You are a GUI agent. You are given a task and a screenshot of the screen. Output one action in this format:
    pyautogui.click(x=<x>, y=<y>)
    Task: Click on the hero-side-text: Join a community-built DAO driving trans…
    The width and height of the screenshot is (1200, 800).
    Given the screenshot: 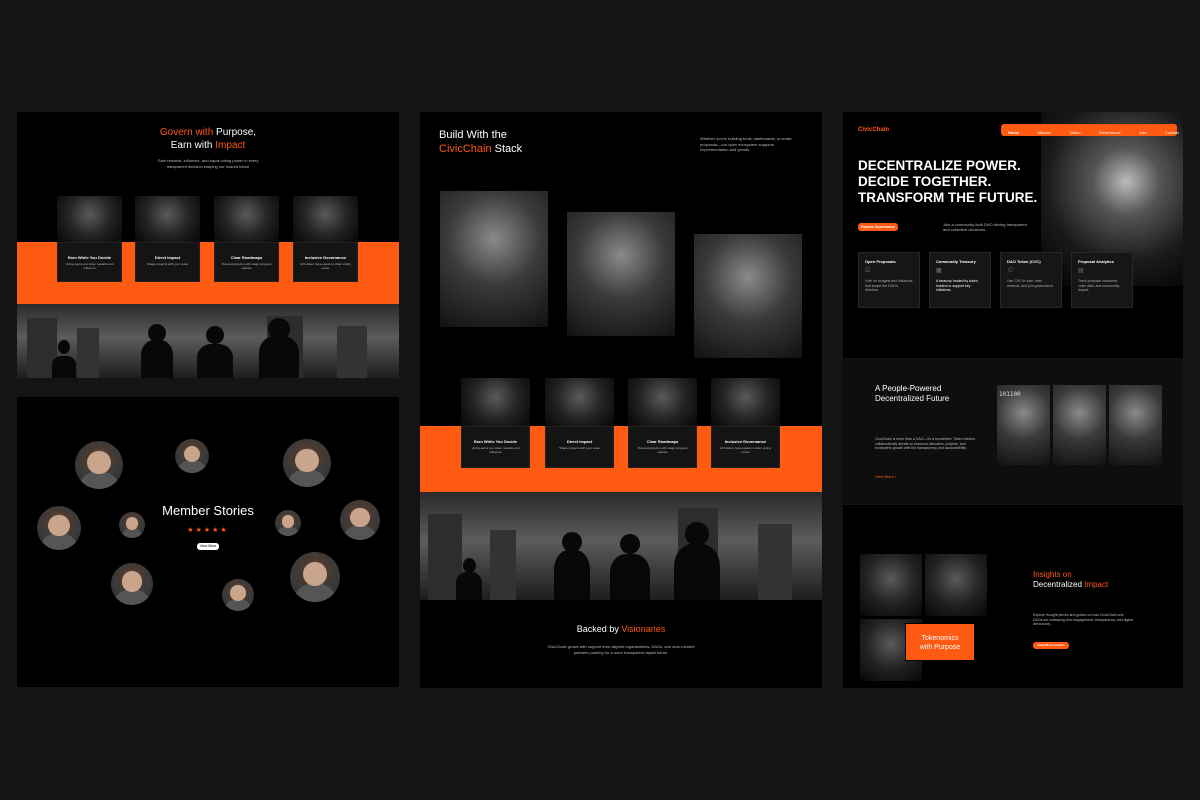 What is the action you would take?
    pyautogui.click(x=985, y=227)
    